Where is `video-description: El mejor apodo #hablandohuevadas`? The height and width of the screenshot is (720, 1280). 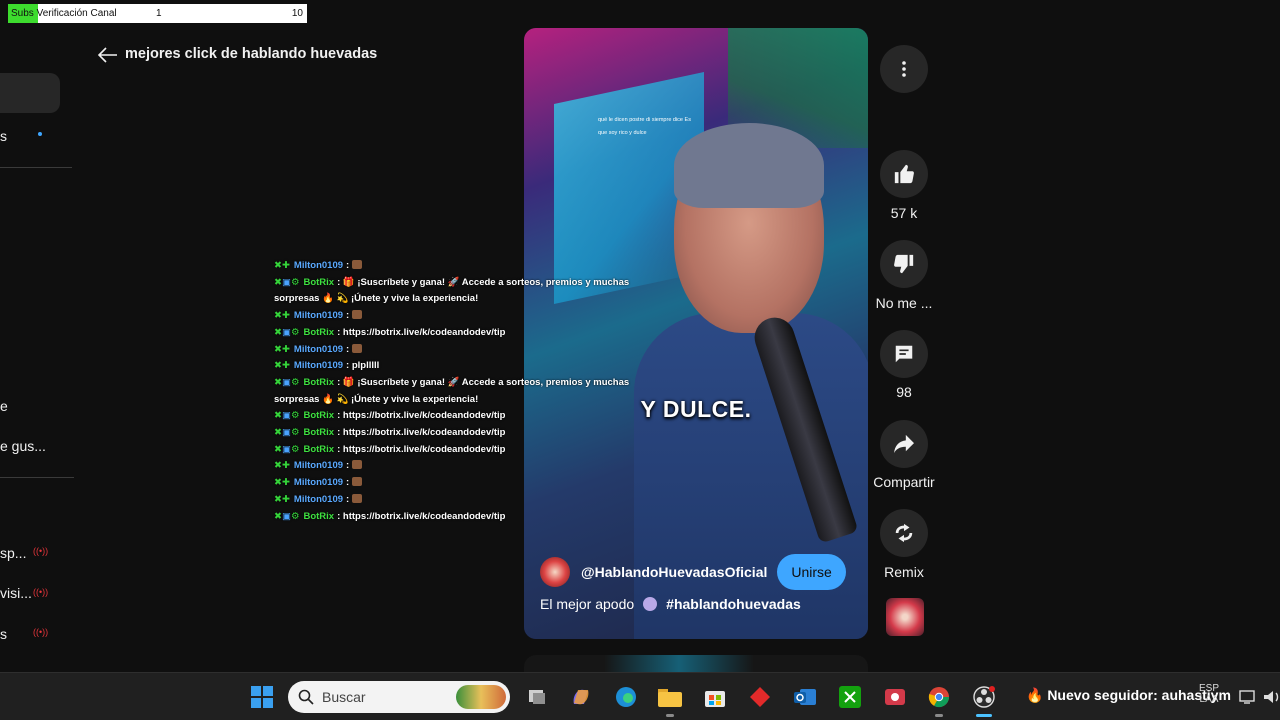 video-description: El mejor apodo #hablandohuevadas is located at coordinates (670, 604).